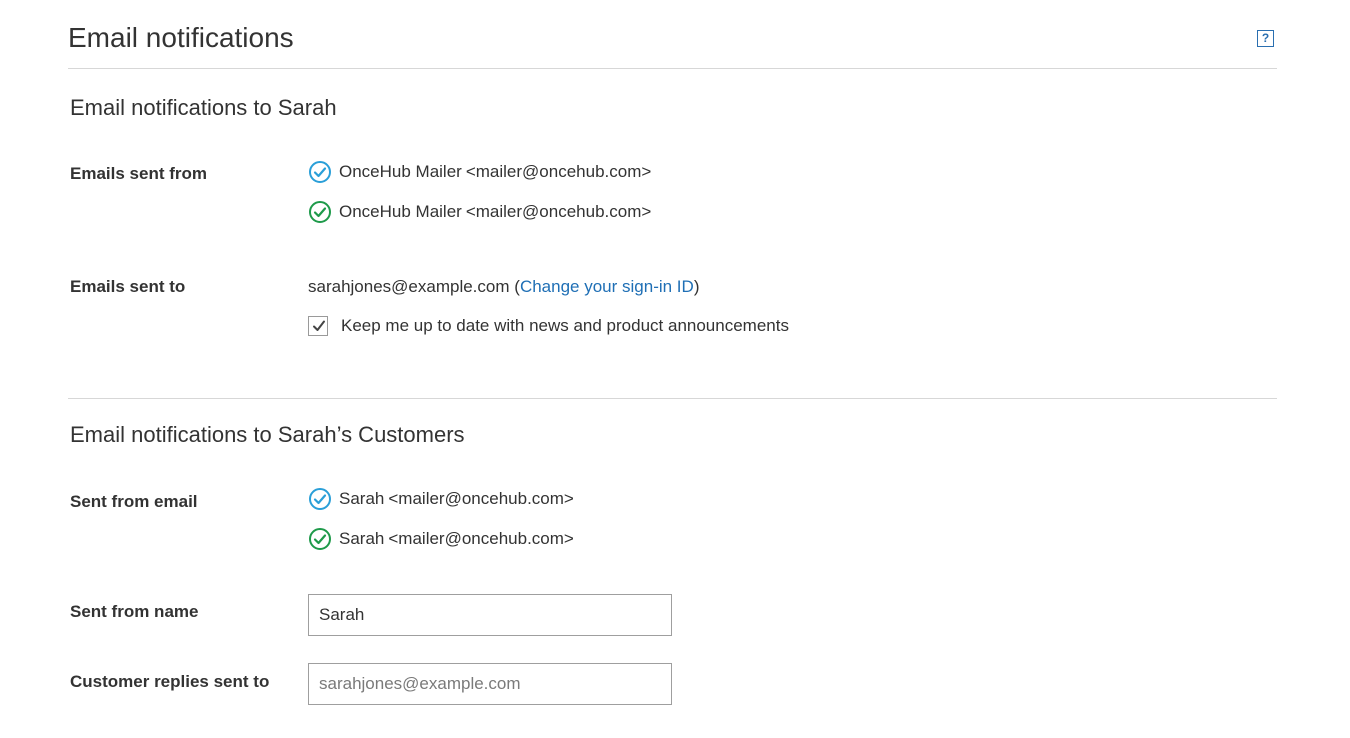  Describe the element at coordinates (409, 286) in the screenshot. I see `user-email: sarahjones@example.com` at that location.